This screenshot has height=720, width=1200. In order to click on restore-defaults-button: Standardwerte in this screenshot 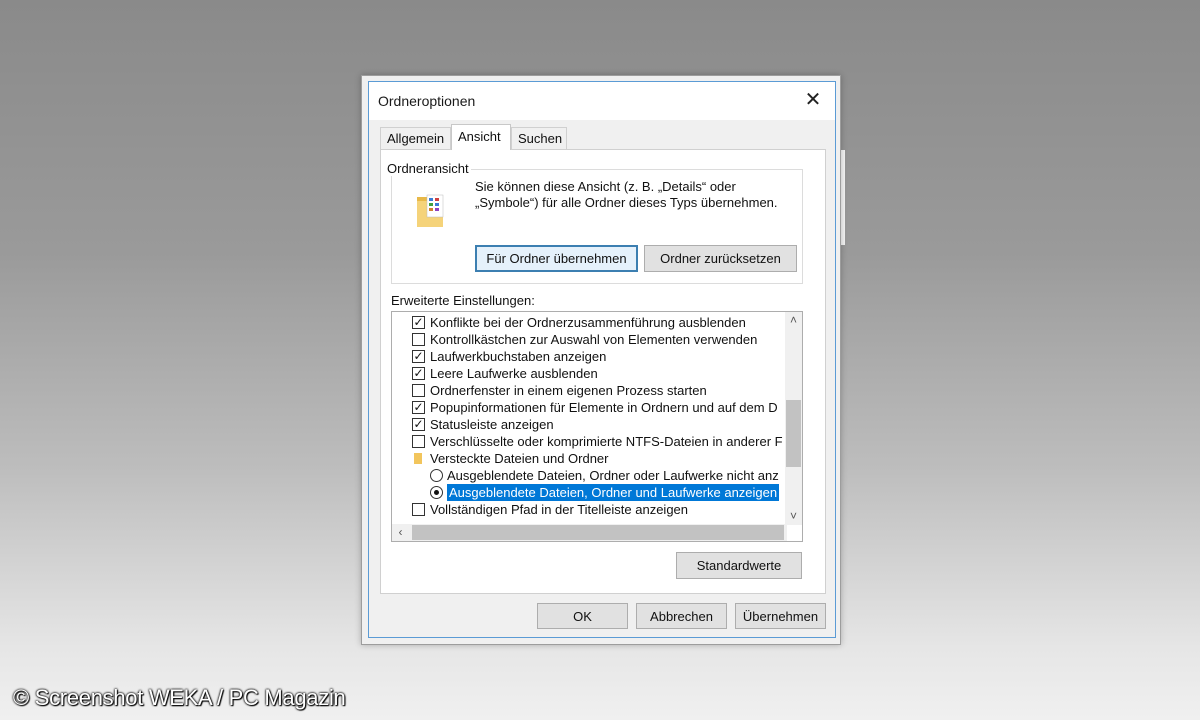, I will do `click(739, 565)`.